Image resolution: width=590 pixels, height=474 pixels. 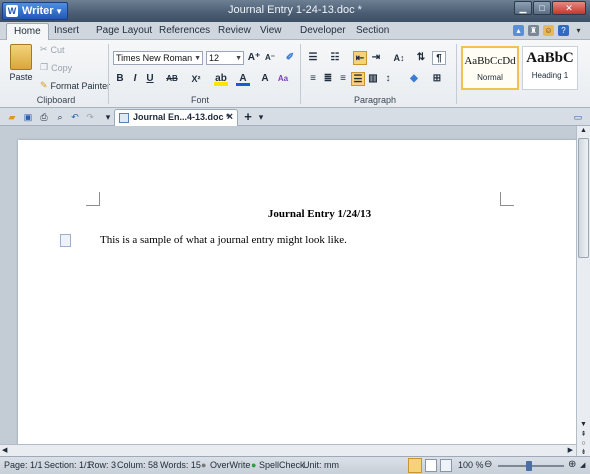 What do you see at coordinates (373, 79) in the screenshot?
I see `distribute-icon: ▥` at bounding box center [373, 79].